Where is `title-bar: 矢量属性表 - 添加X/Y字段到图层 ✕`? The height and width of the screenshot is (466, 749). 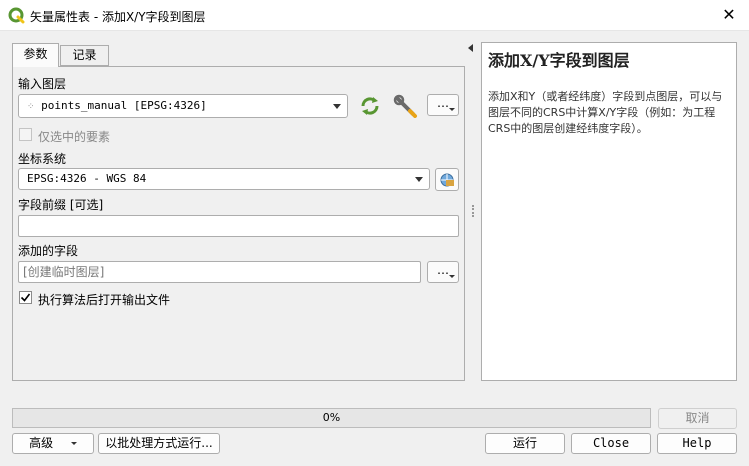 title-bar: 矢量属性表 - 添加X/Y字段到图层 ✕ is located at coordinates (374, 15).